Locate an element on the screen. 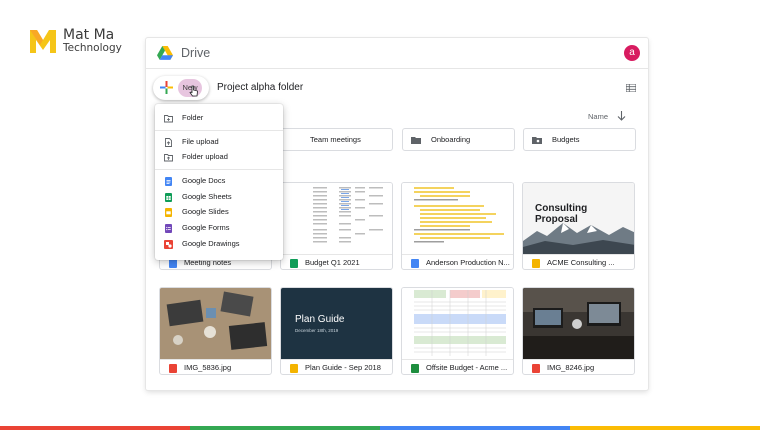 Image resolution: width=760 pixels, height=430 pixels. file-card-footer: Plan Guide - Sep 2018 is located at coordinates (336, 366).